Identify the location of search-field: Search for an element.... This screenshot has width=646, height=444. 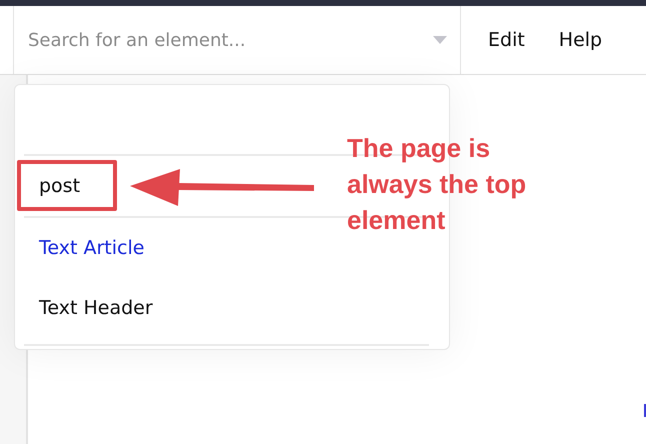
(230, 40).